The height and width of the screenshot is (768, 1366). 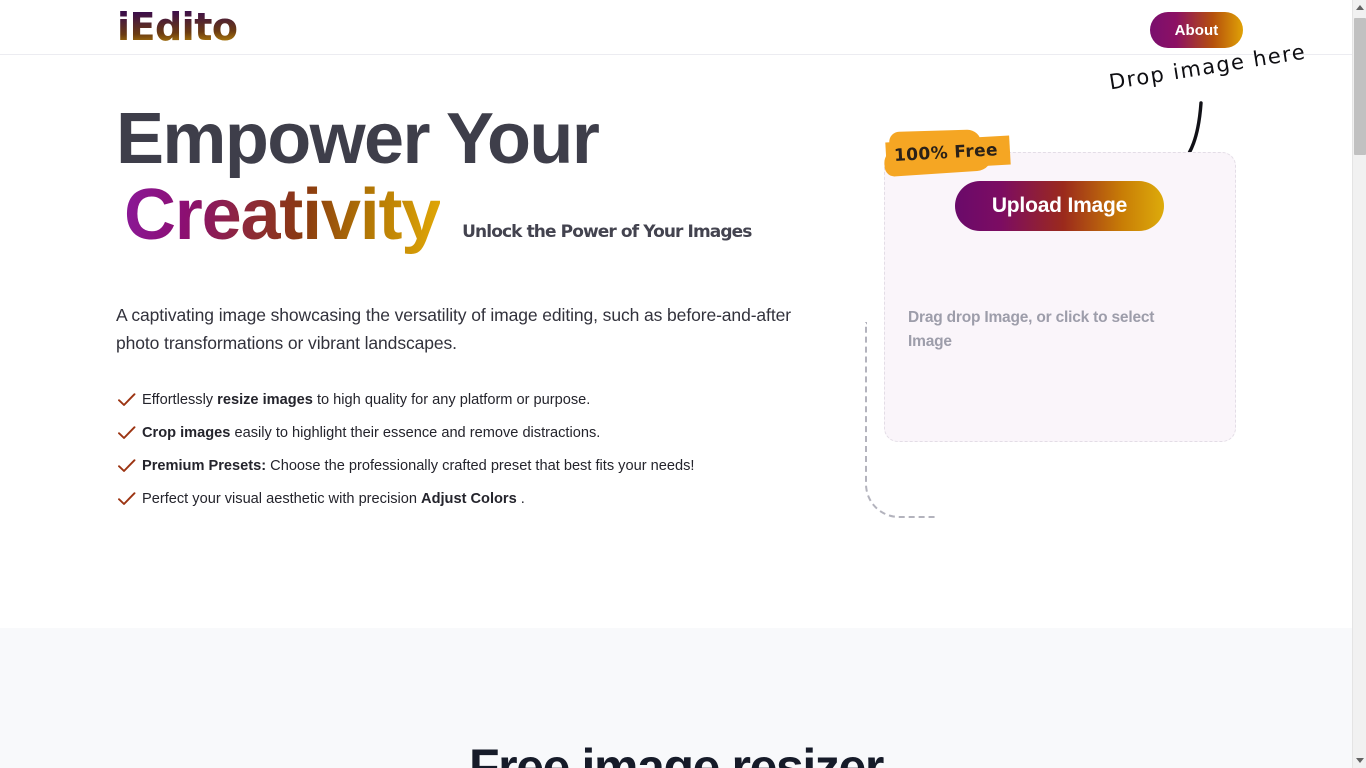 I want to click on scroll-down-button, so click(x=1359, y=760).